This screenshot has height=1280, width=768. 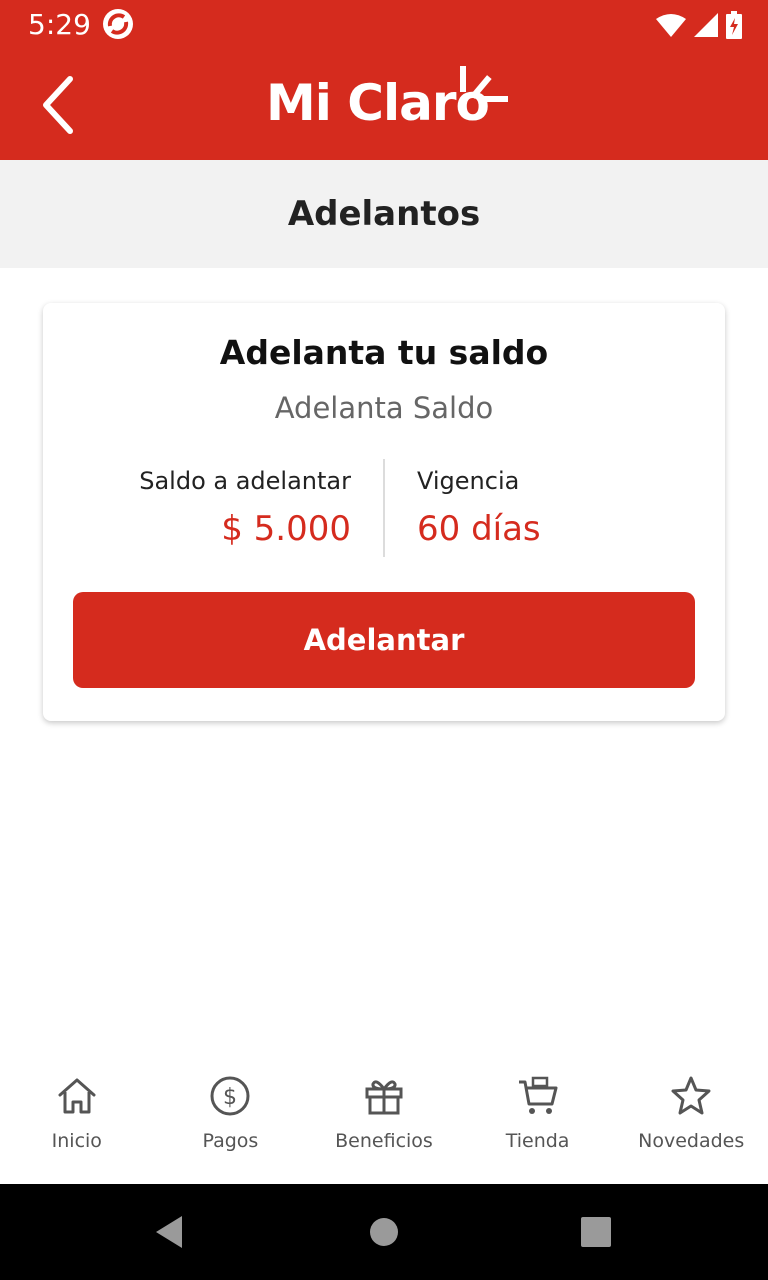 I want to click on app-header: 5:29 Mi Claro, so click(x=384, y=80).